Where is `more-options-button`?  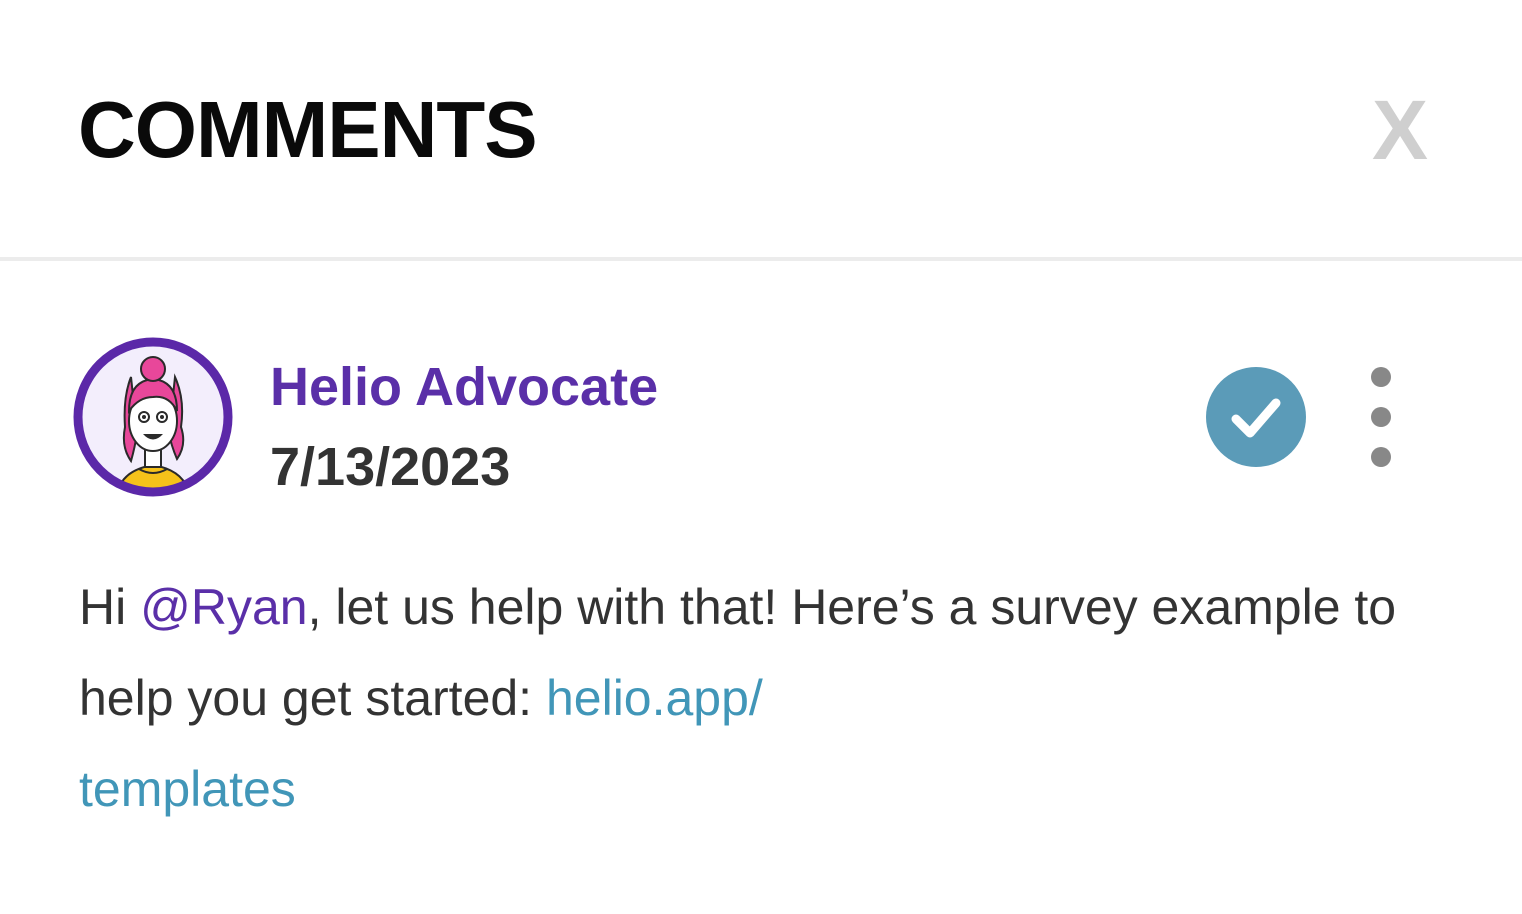 more-options-button is located at coordinates (1381, 417).